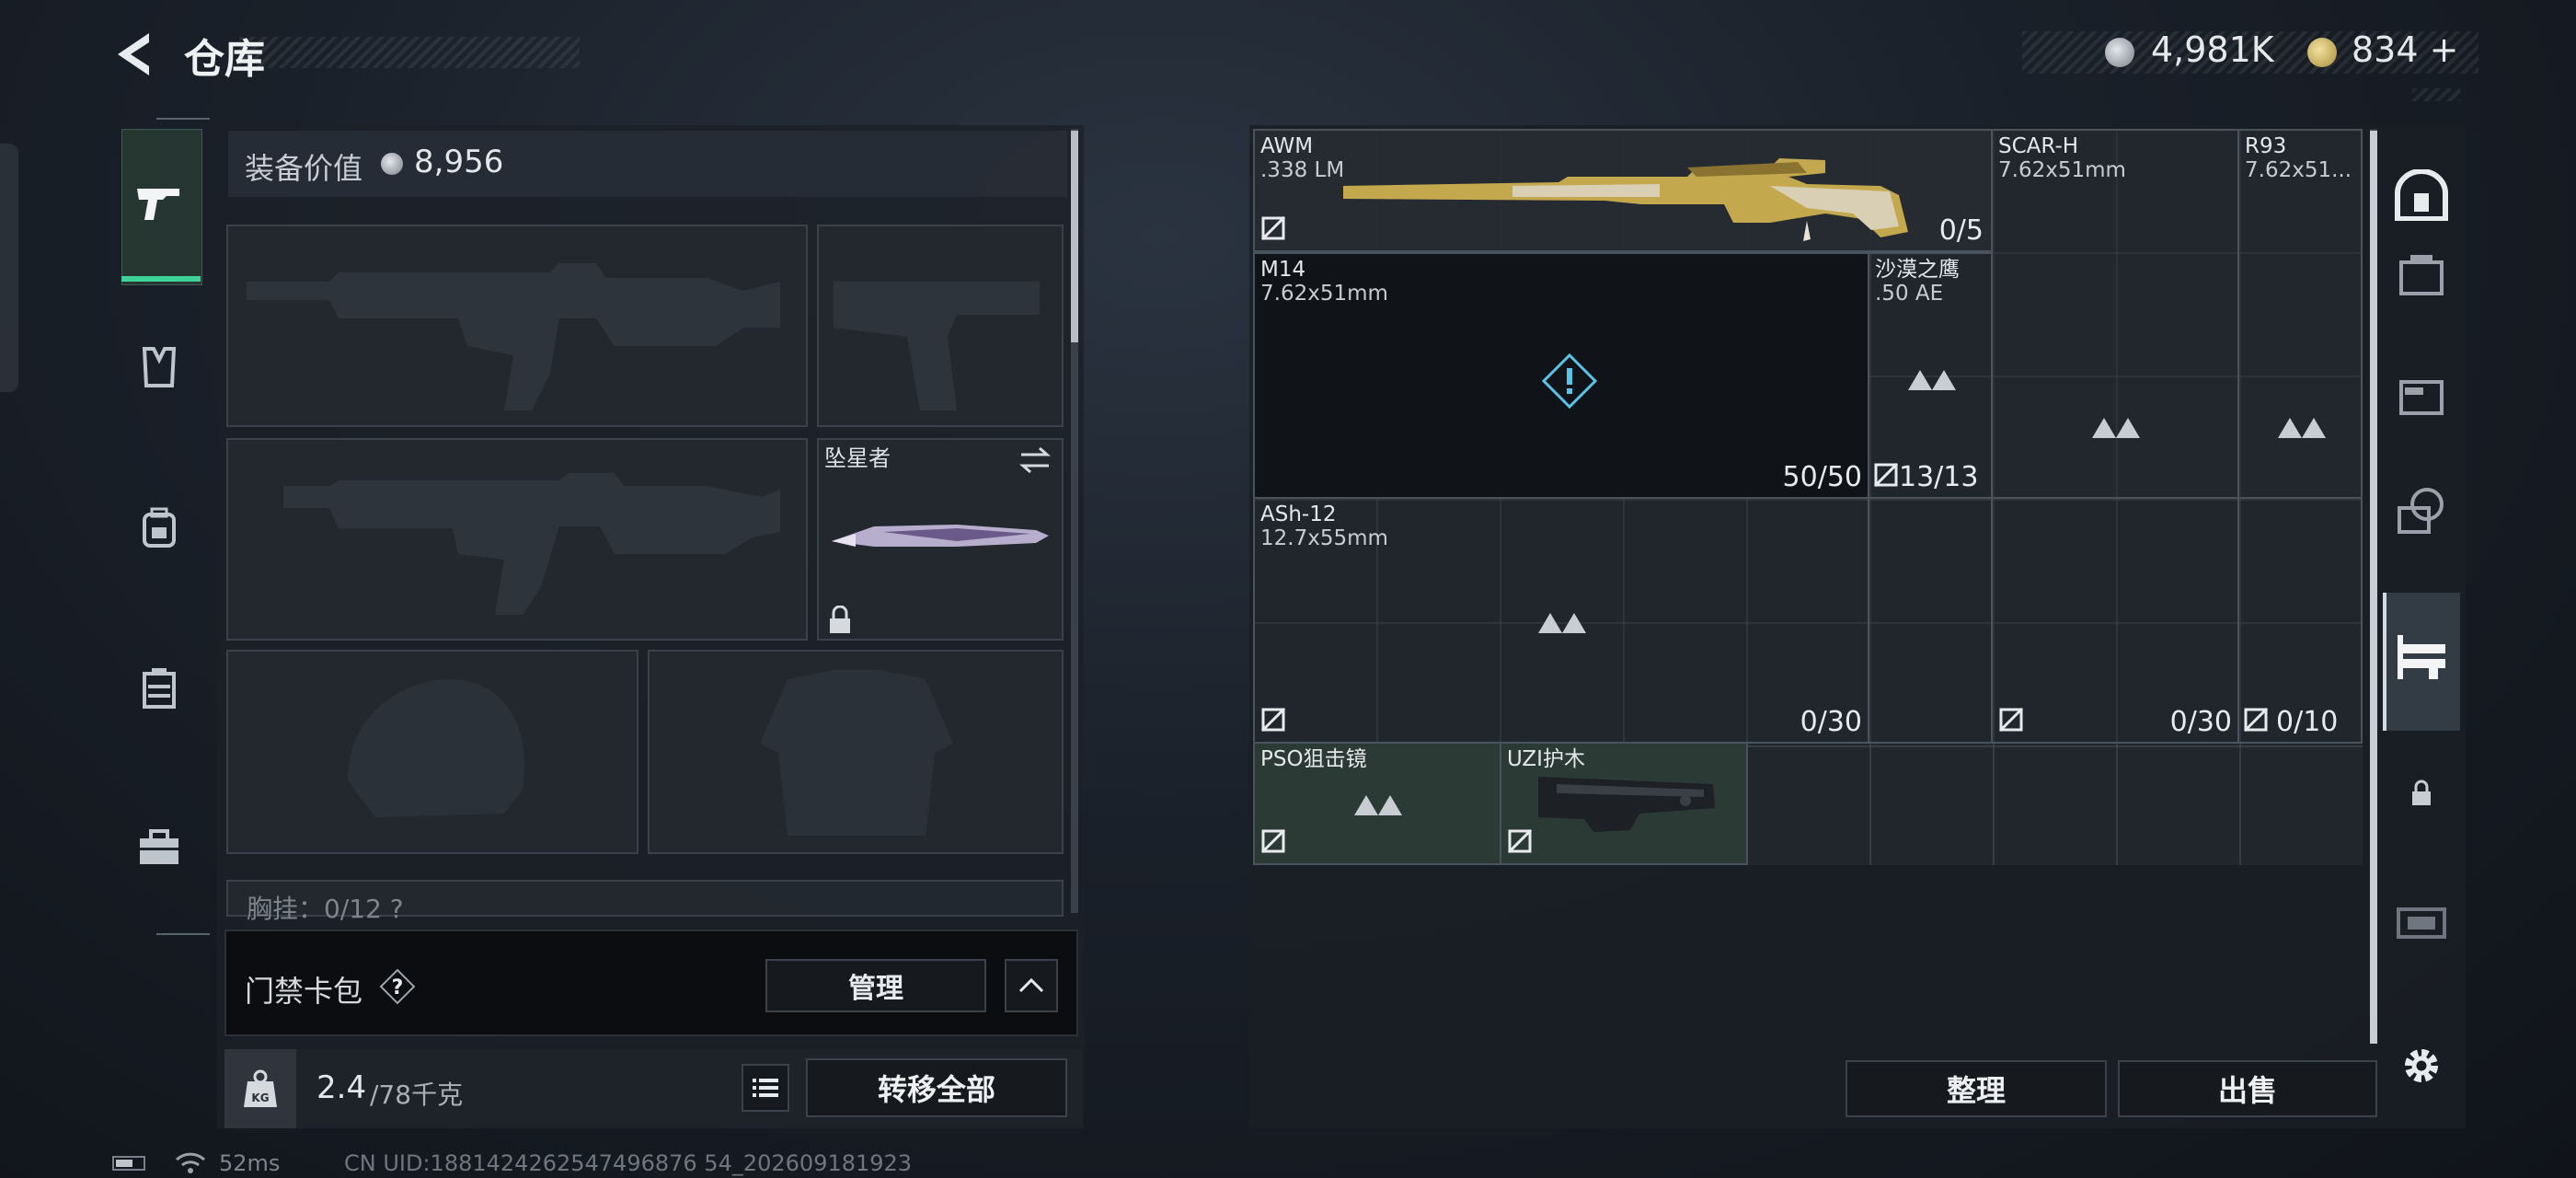 This screenshot has height=1178, width=2576. I want to click on sell-button: 出售, so click(2247, 1089).